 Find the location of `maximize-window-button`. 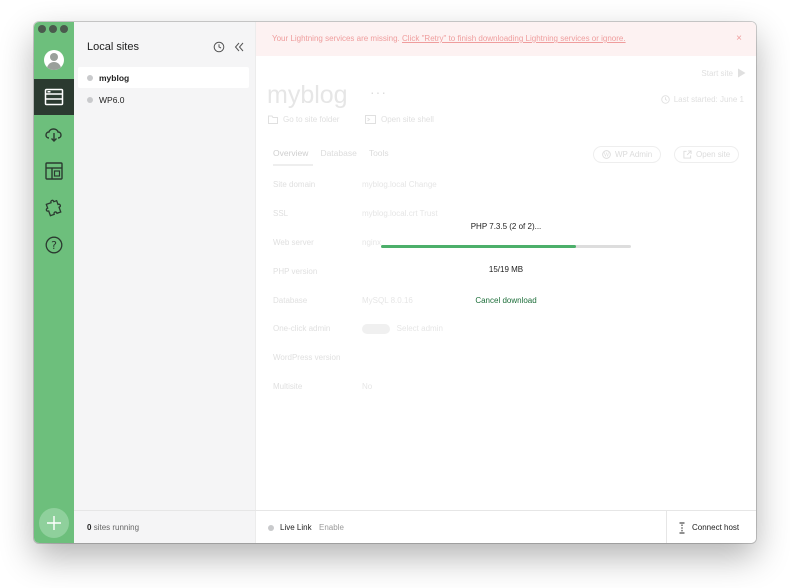

maximize-window-button is located at coordinates (64, 29).